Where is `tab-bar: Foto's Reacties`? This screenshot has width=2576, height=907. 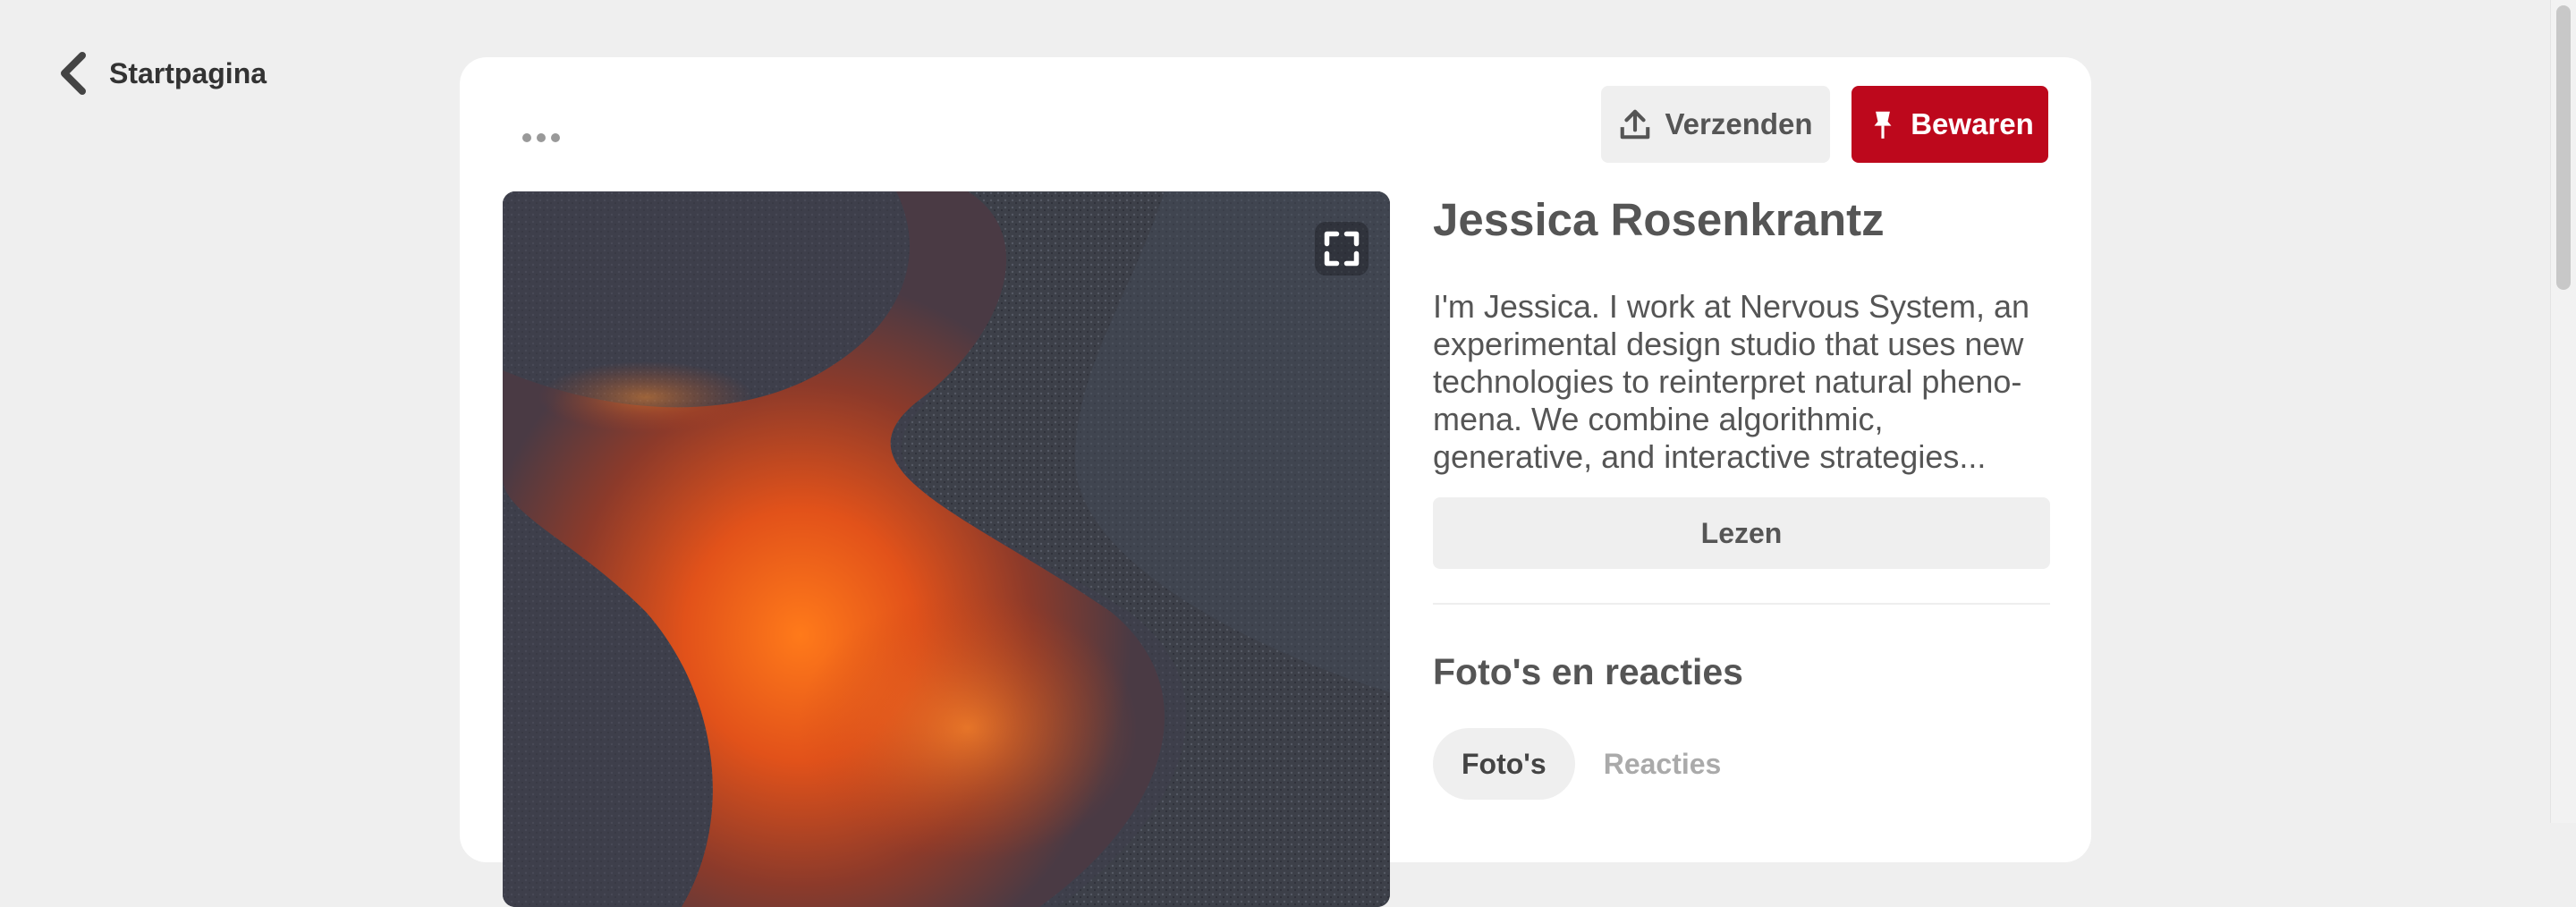
tab-bar: Foto's Reacties is located at coordinates (1741, 764).